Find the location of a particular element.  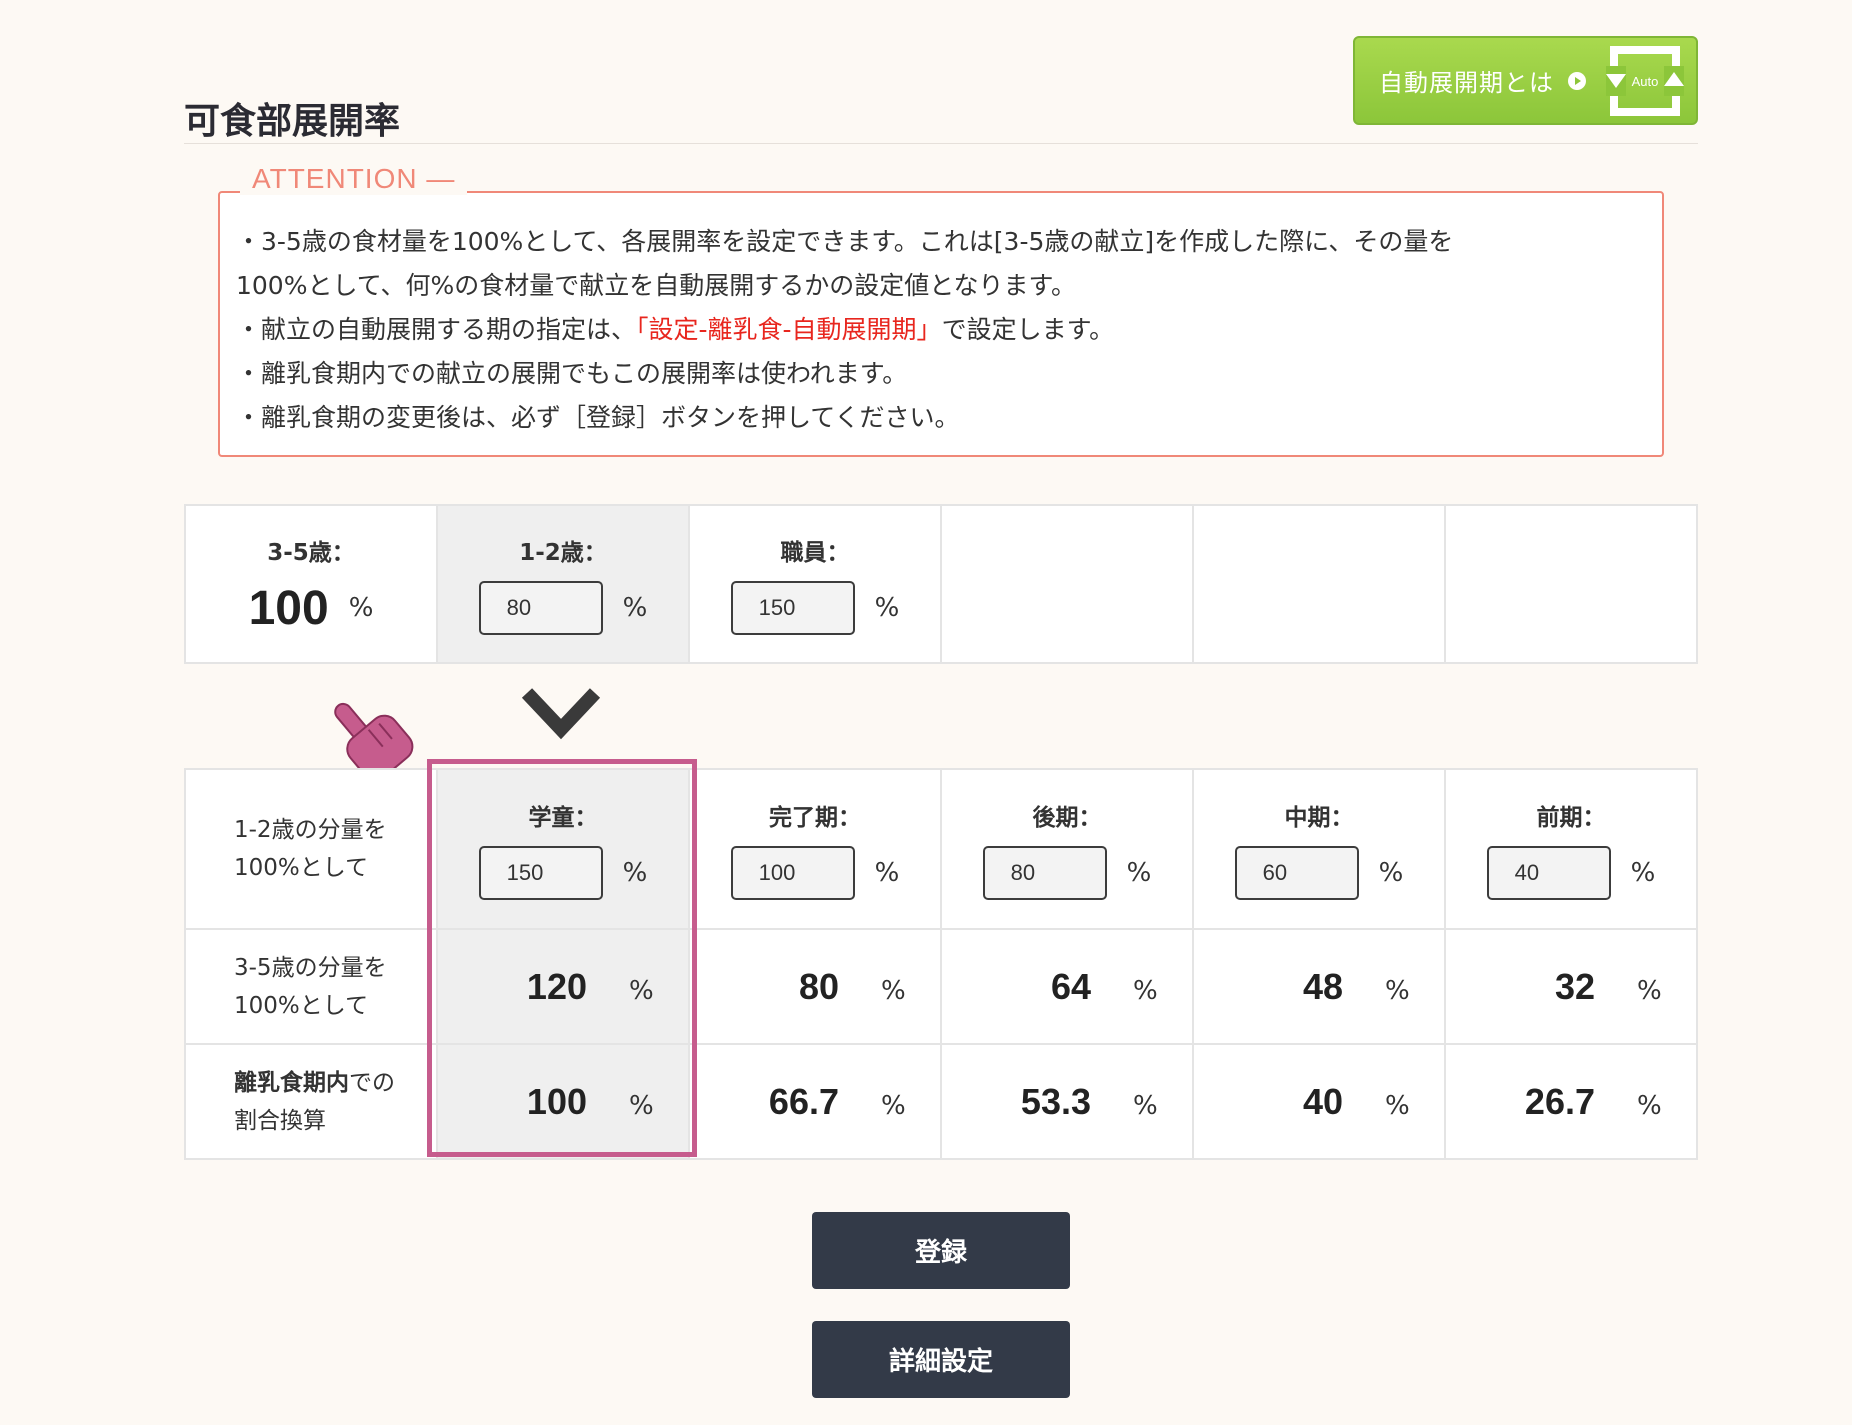

computed-value: 26.7 is located at coordinates (1559, 1101).